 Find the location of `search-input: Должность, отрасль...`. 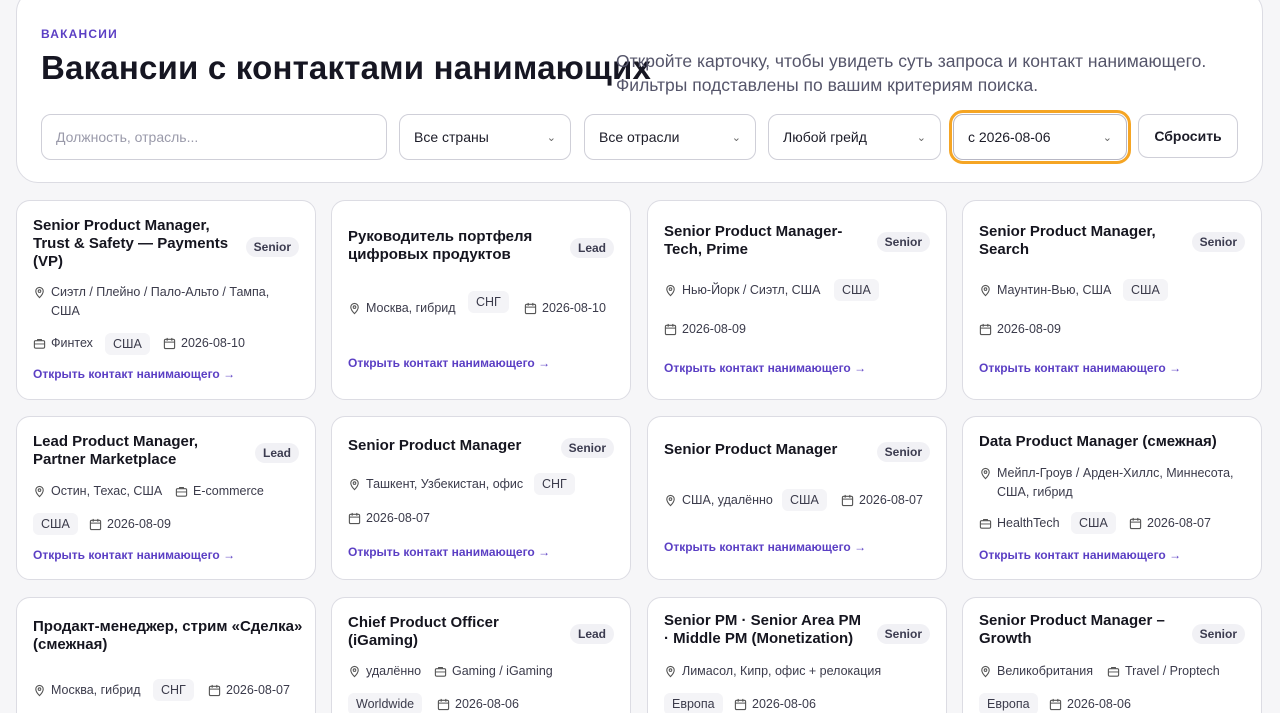

search-input: Должность, отрасль... is located at coordinates (214, 137).